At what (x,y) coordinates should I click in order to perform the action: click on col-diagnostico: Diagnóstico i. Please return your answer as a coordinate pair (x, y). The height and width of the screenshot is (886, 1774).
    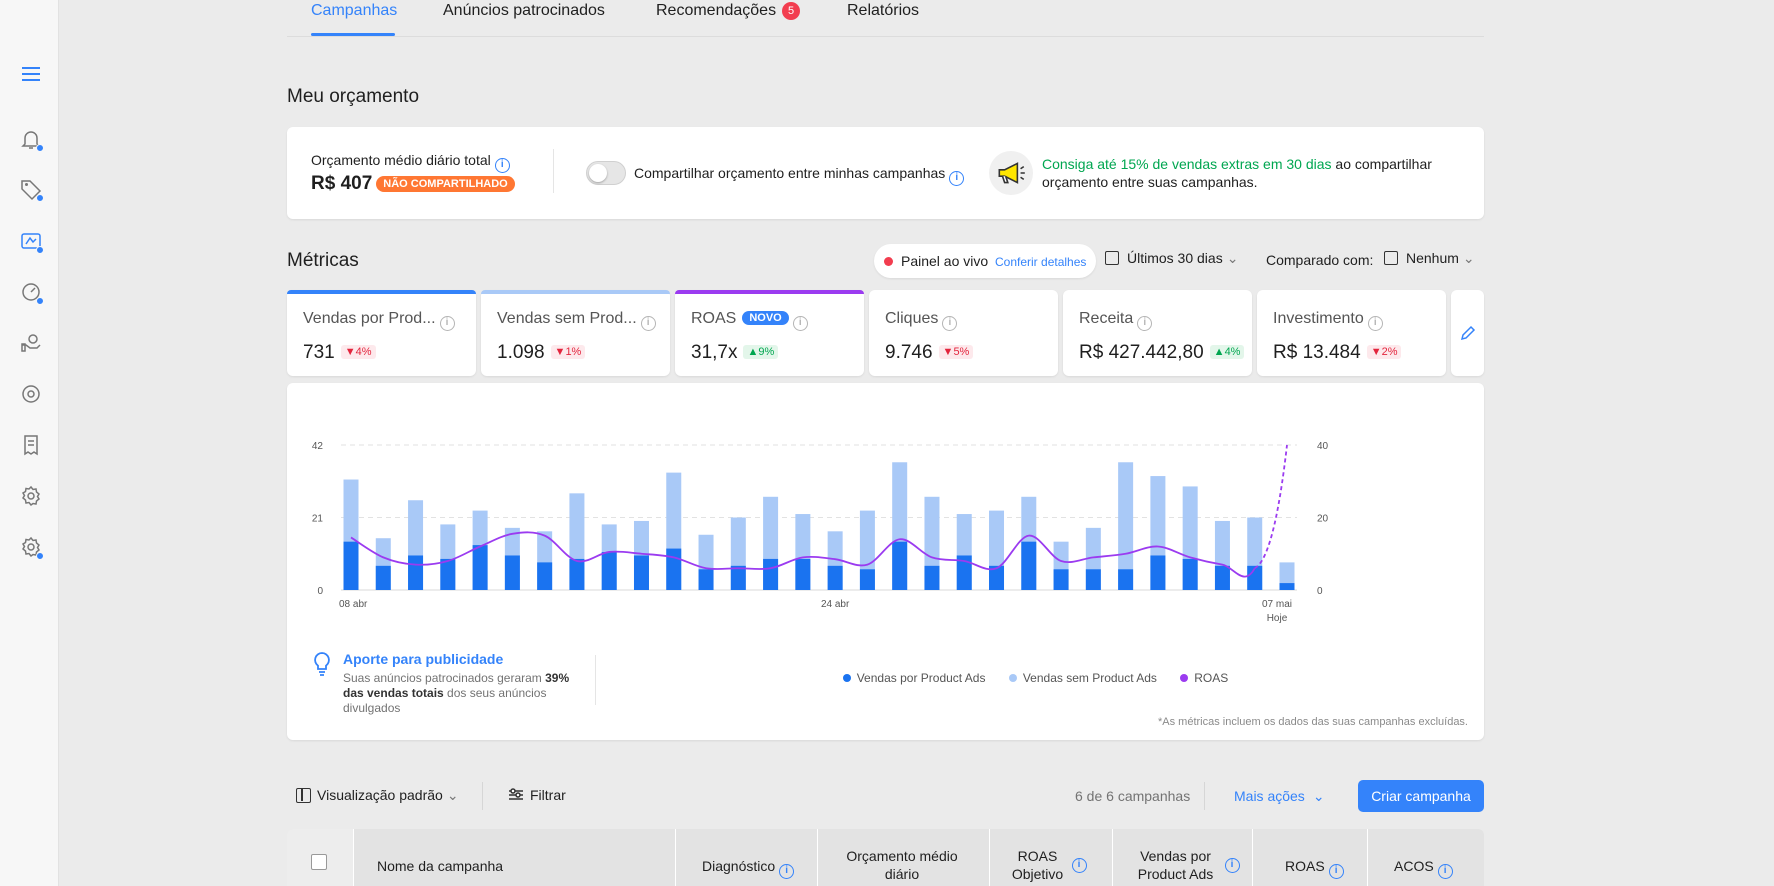
    Looking at the image, I should click on (748, 868).